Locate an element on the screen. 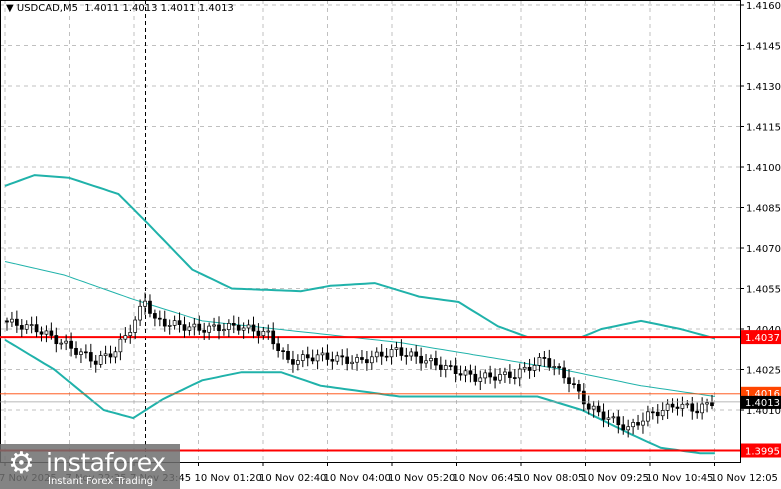 The height and width of the screenshot is (489, 781). x-tick-label: 10 Nov 01:20 is located at coordinates (228, 478).